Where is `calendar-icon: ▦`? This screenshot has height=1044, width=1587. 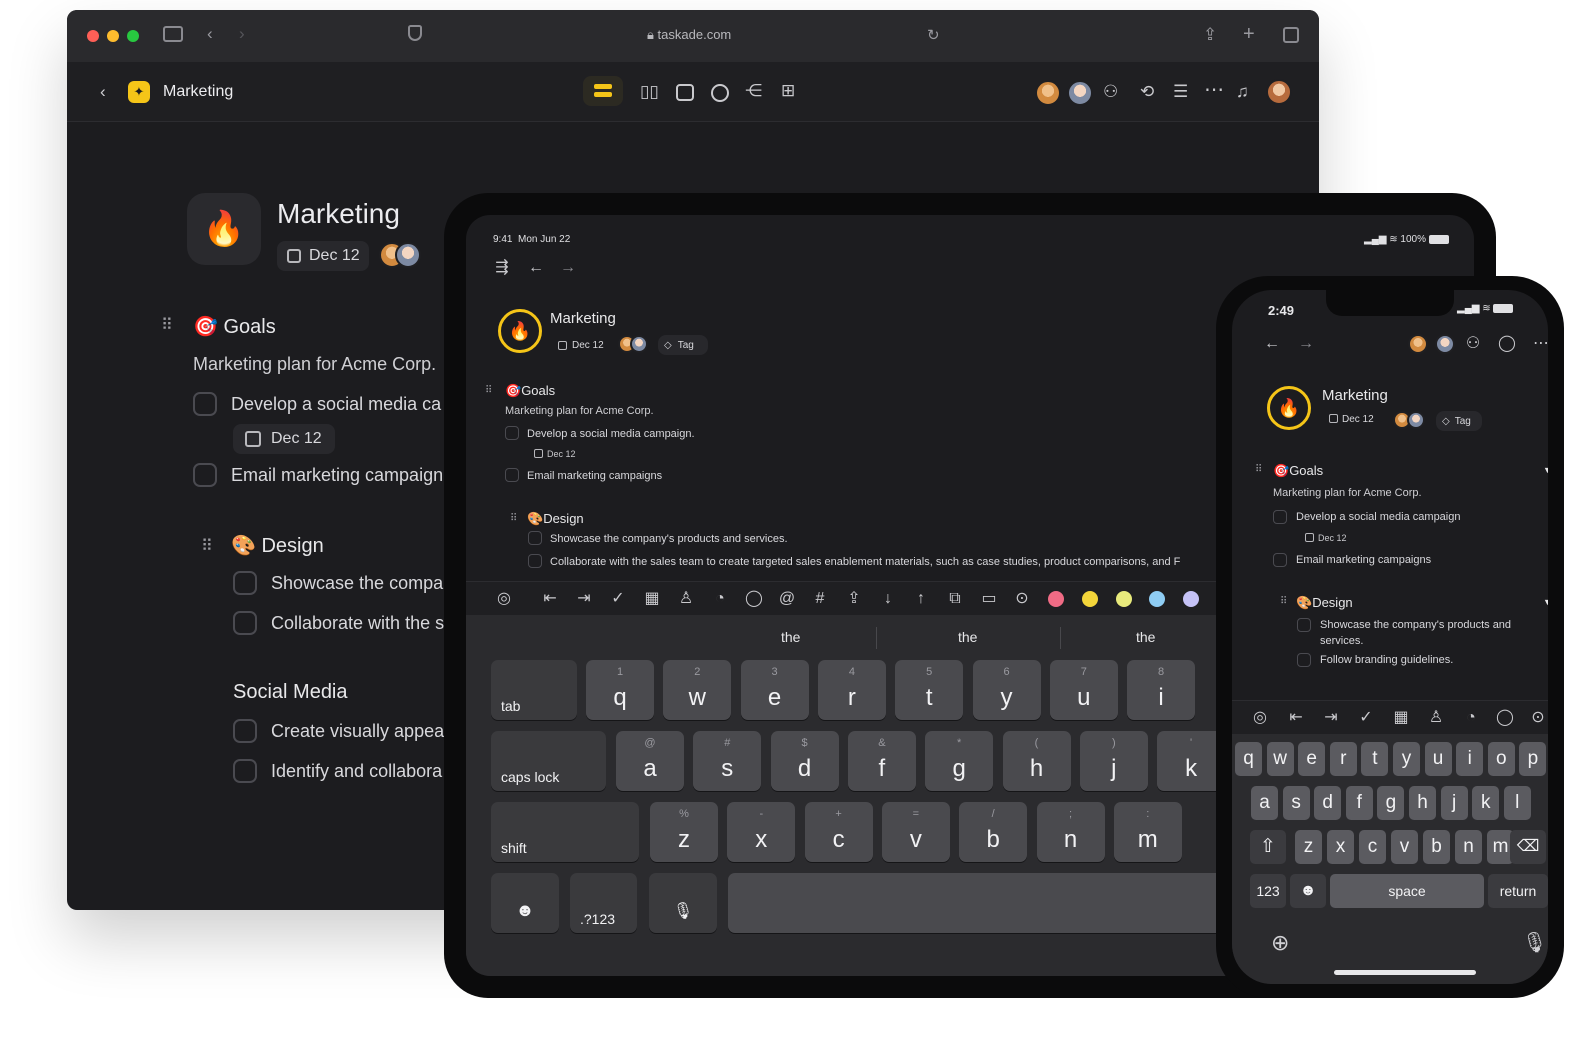
calendar-icon: ▦ is located at coordinates (652, 599).